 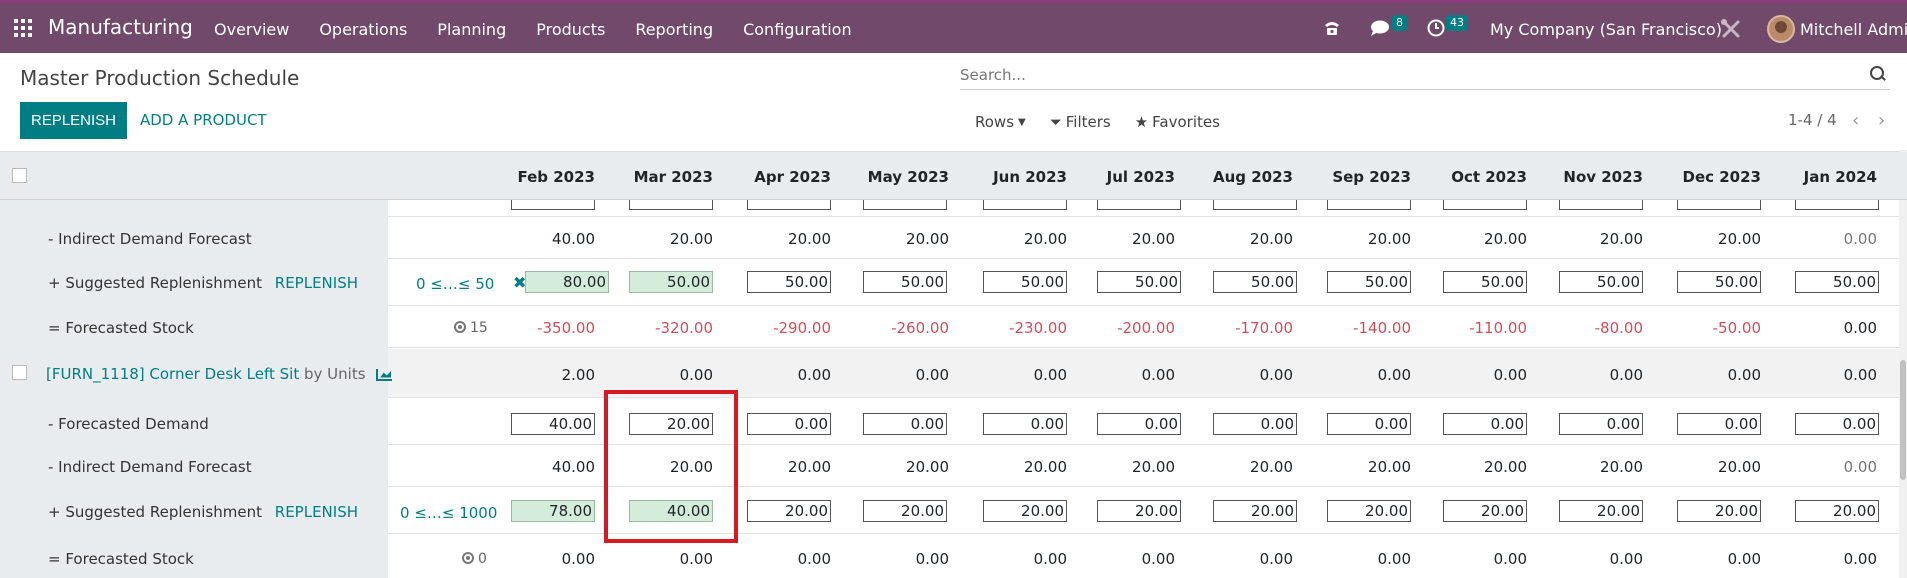 What do you see at coordinates (19, 175) in the screenshot?
I see `select-all-checkbox` at bounding box center [19, 175].